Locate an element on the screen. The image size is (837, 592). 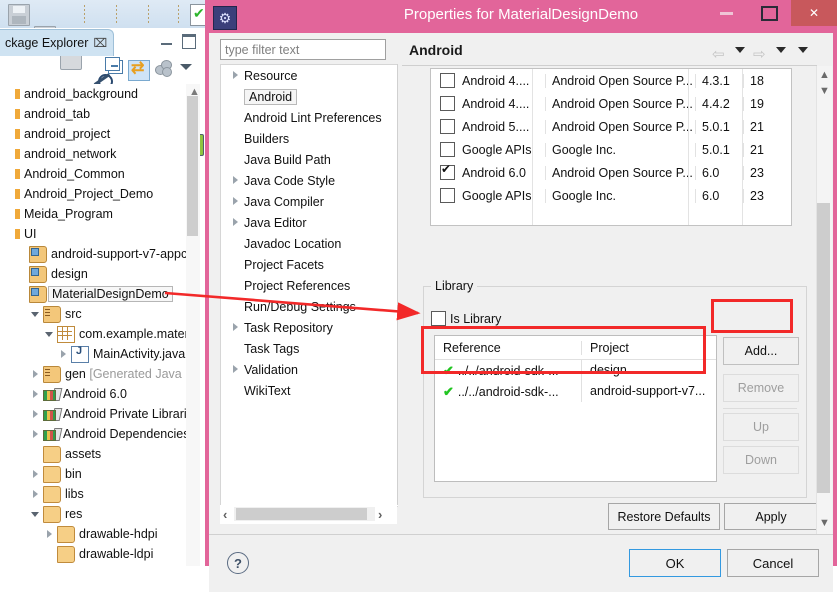
tree-item: android_background is located at coordinates (98, 94).